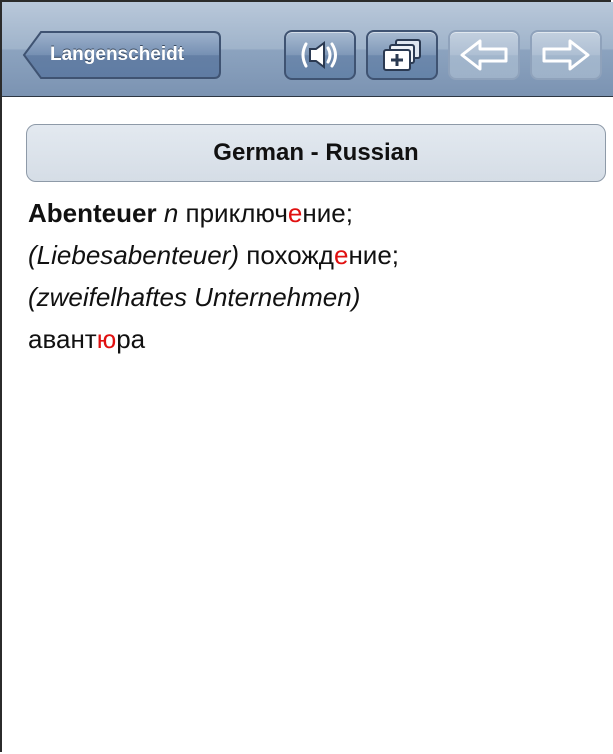 The height and width of the screenshot is (754, 613). Describe the element at coordinates (324, 213) in the screenshot. I see `translation-1-part: ние` at that location.